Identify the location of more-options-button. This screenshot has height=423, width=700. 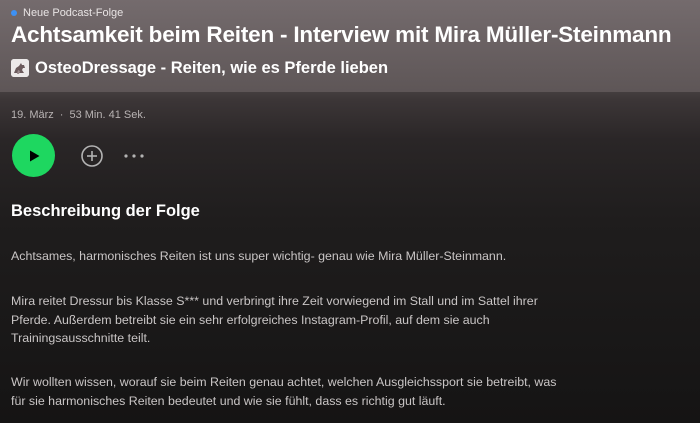
(134, 156).